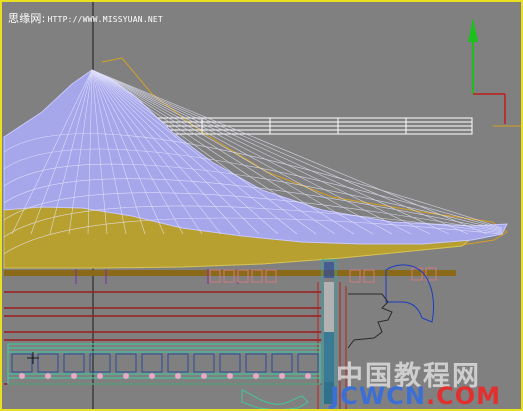 The image size is (523, 411). Describe the element at coordinates (163, 338) in the screenshot. I see `wood-beams` at that location.